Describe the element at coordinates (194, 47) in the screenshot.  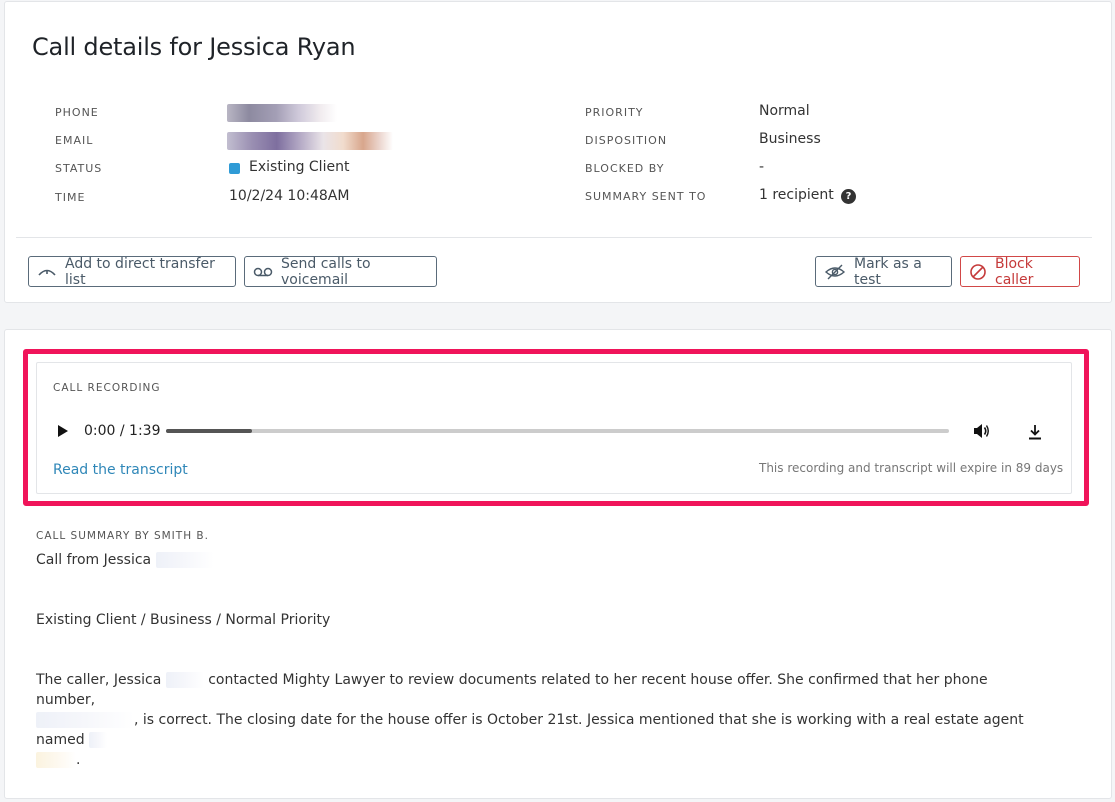
I see `page-title: Call details for Jessica Ryan` at that location.